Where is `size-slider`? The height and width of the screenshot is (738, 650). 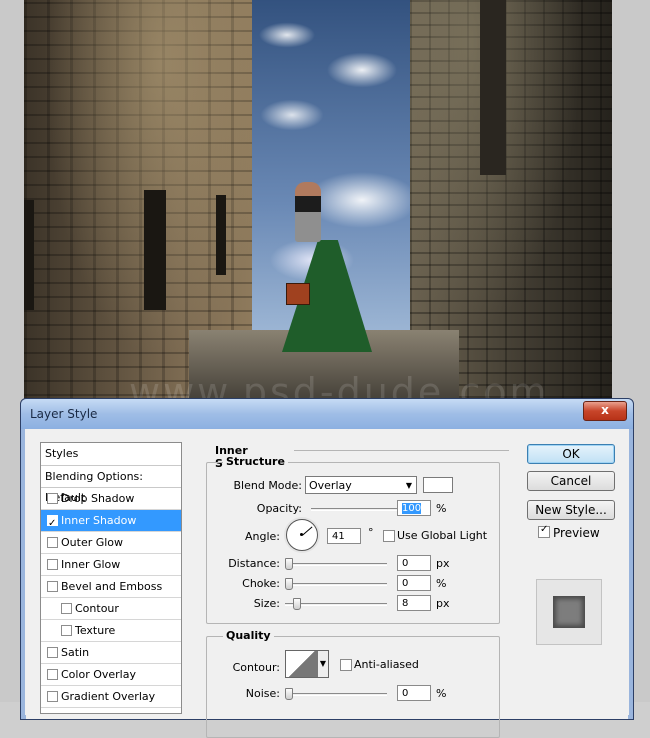
size-slider is located at coordinates (336, 604).